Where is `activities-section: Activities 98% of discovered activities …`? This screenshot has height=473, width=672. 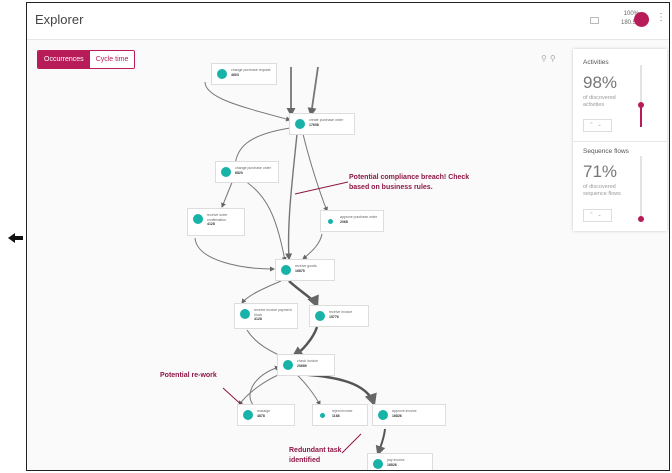 activities-section: Activities 98% of discovered activities … is located at coordinates (620, 95).